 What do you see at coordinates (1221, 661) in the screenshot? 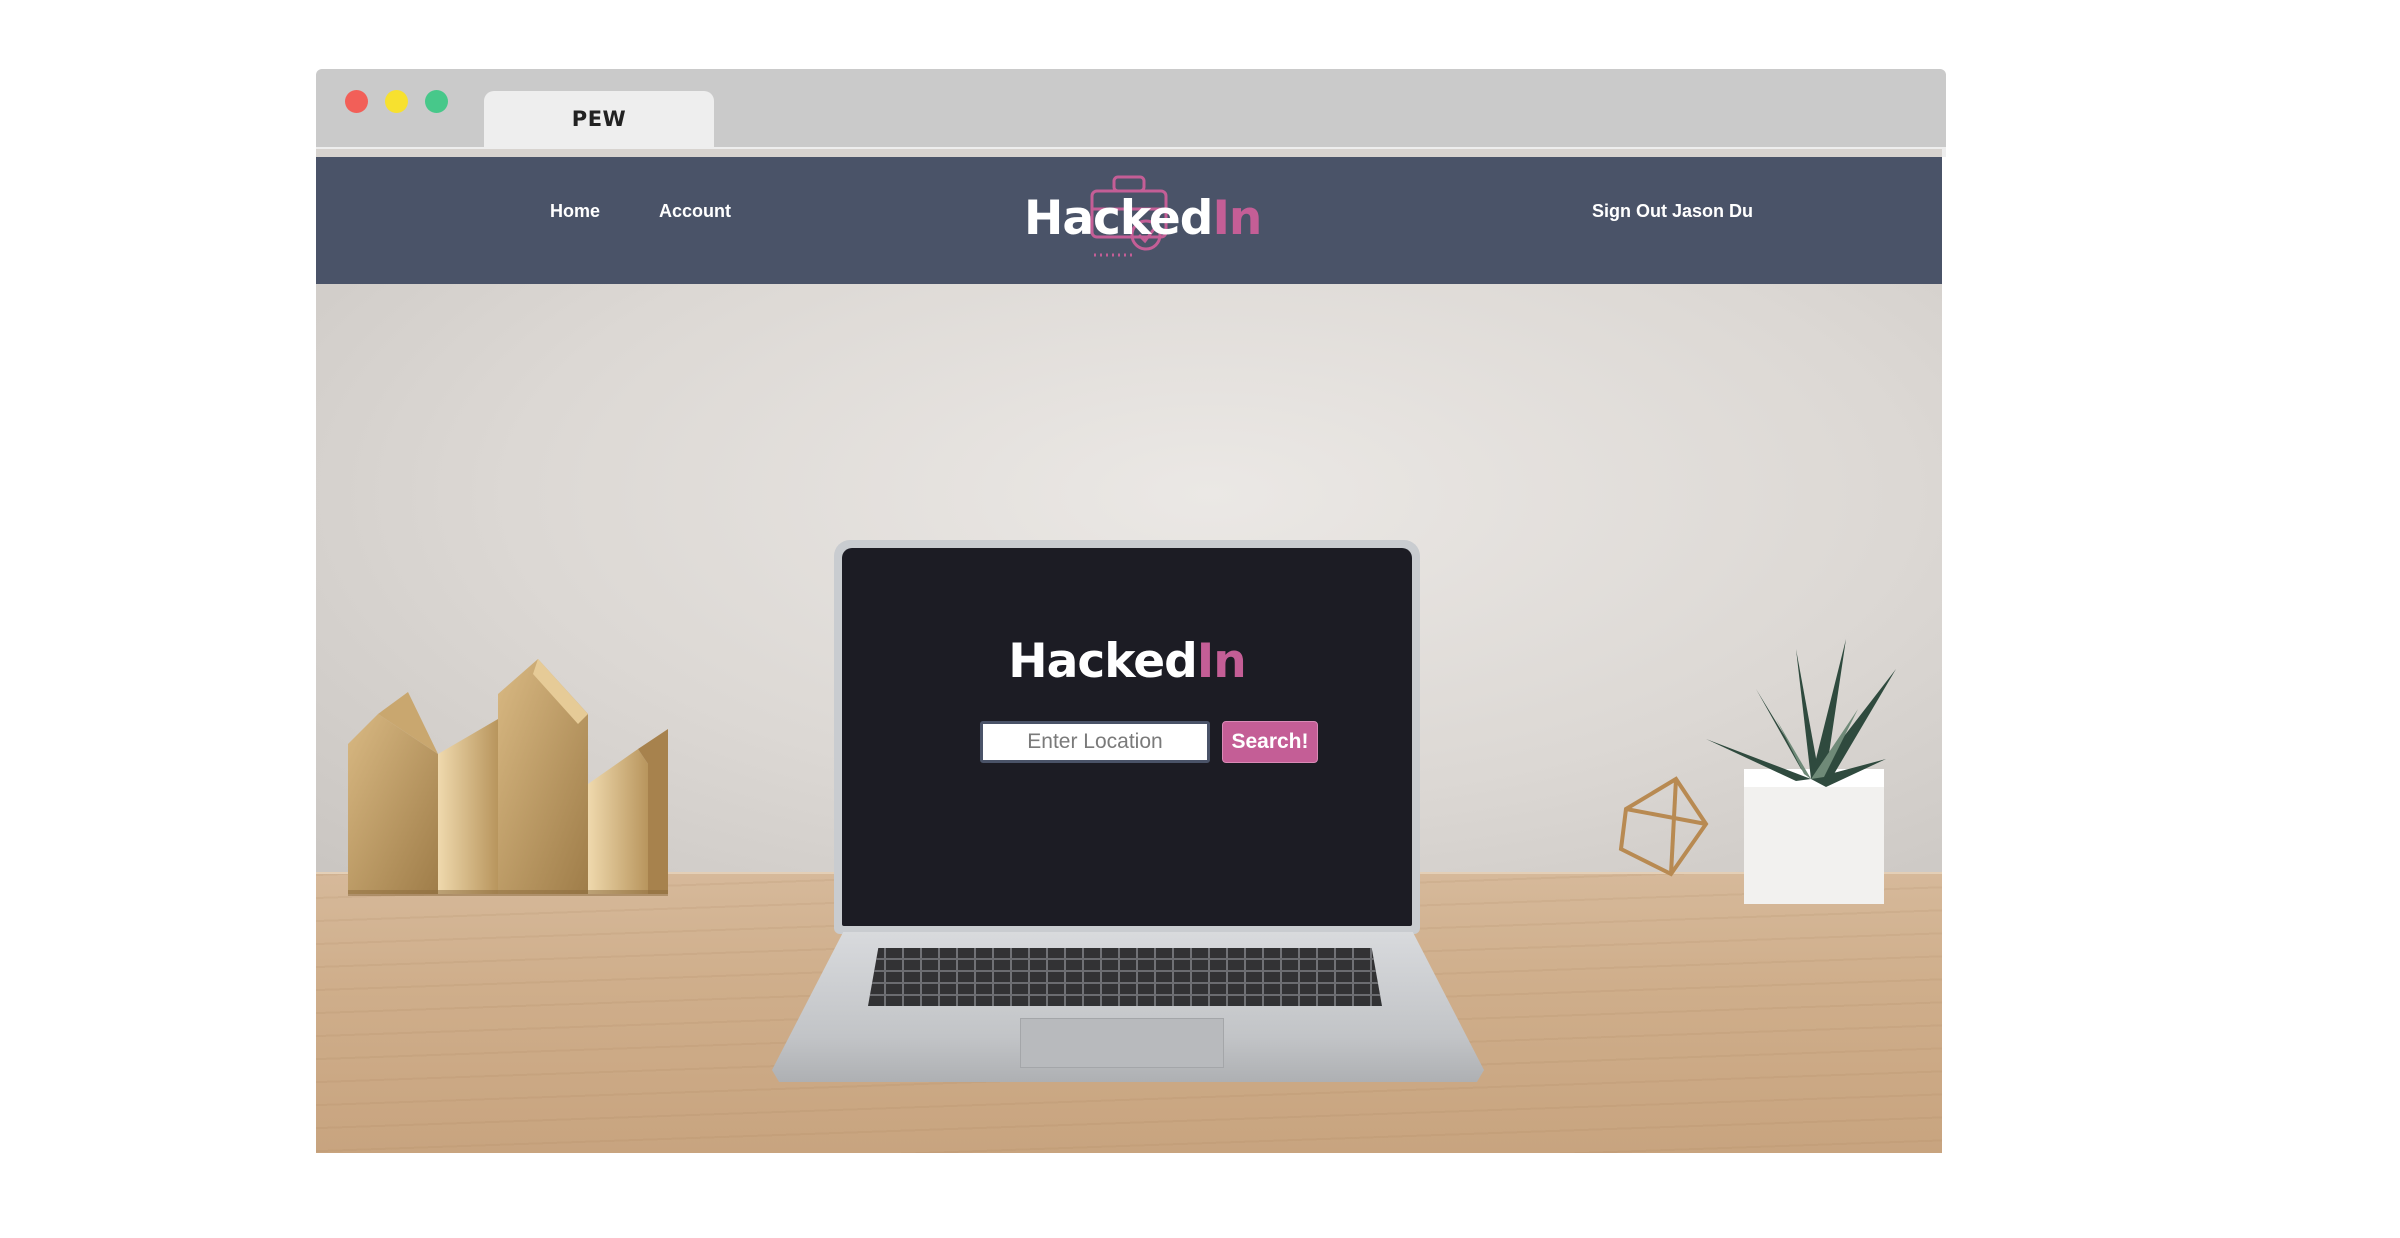
I see `hero-title-part2: In` at bounding box center [1221, 661].